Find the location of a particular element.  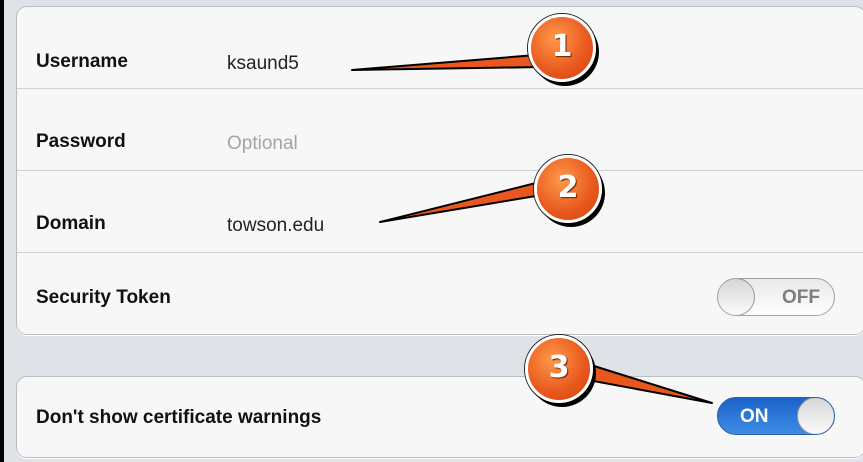

annotation-marker-1: 1 is located at coordinates (562, 48).